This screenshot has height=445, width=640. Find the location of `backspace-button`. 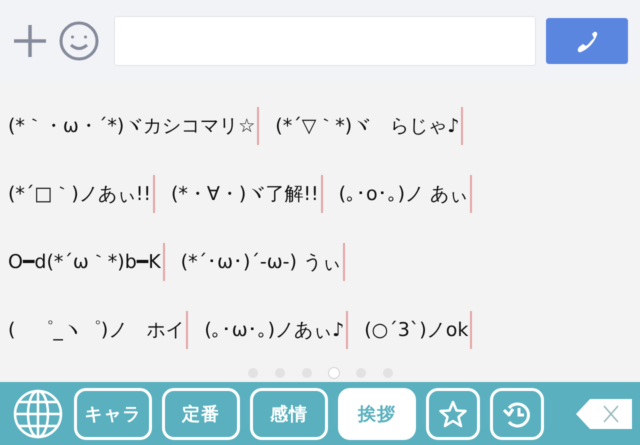

backspace-button is located at coordinates (604, 414).